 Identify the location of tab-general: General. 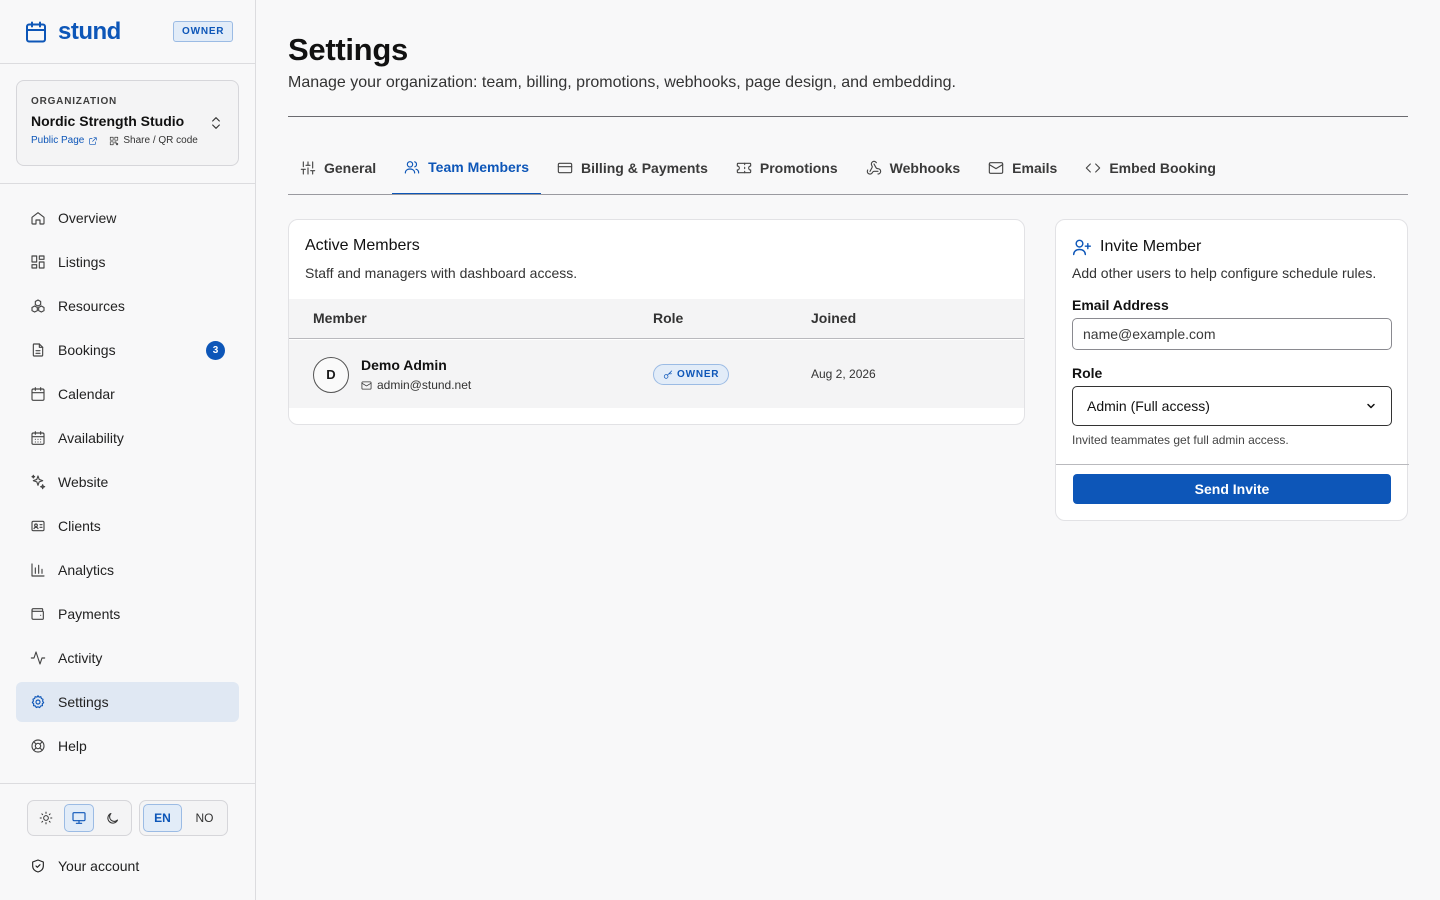
(338, 168).